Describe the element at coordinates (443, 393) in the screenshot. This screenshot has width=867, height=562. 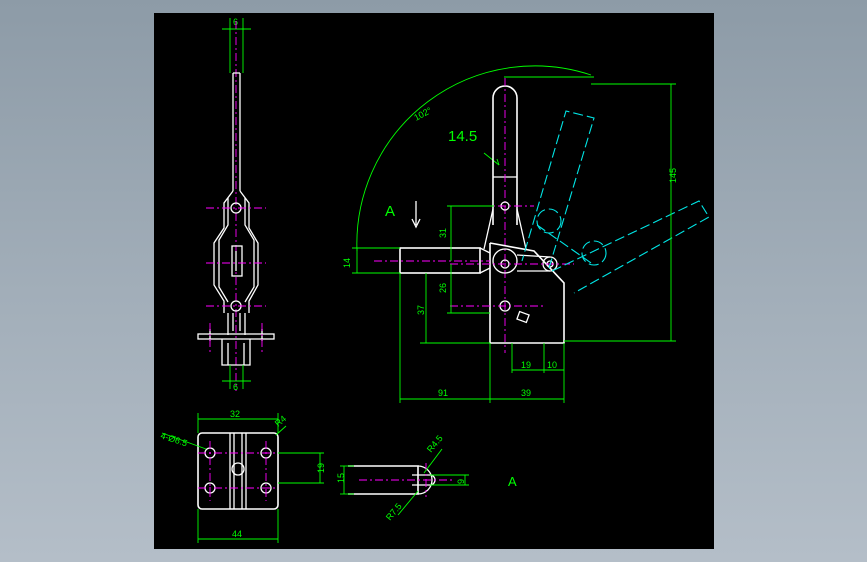
I see `dim-91: 91` at that location.